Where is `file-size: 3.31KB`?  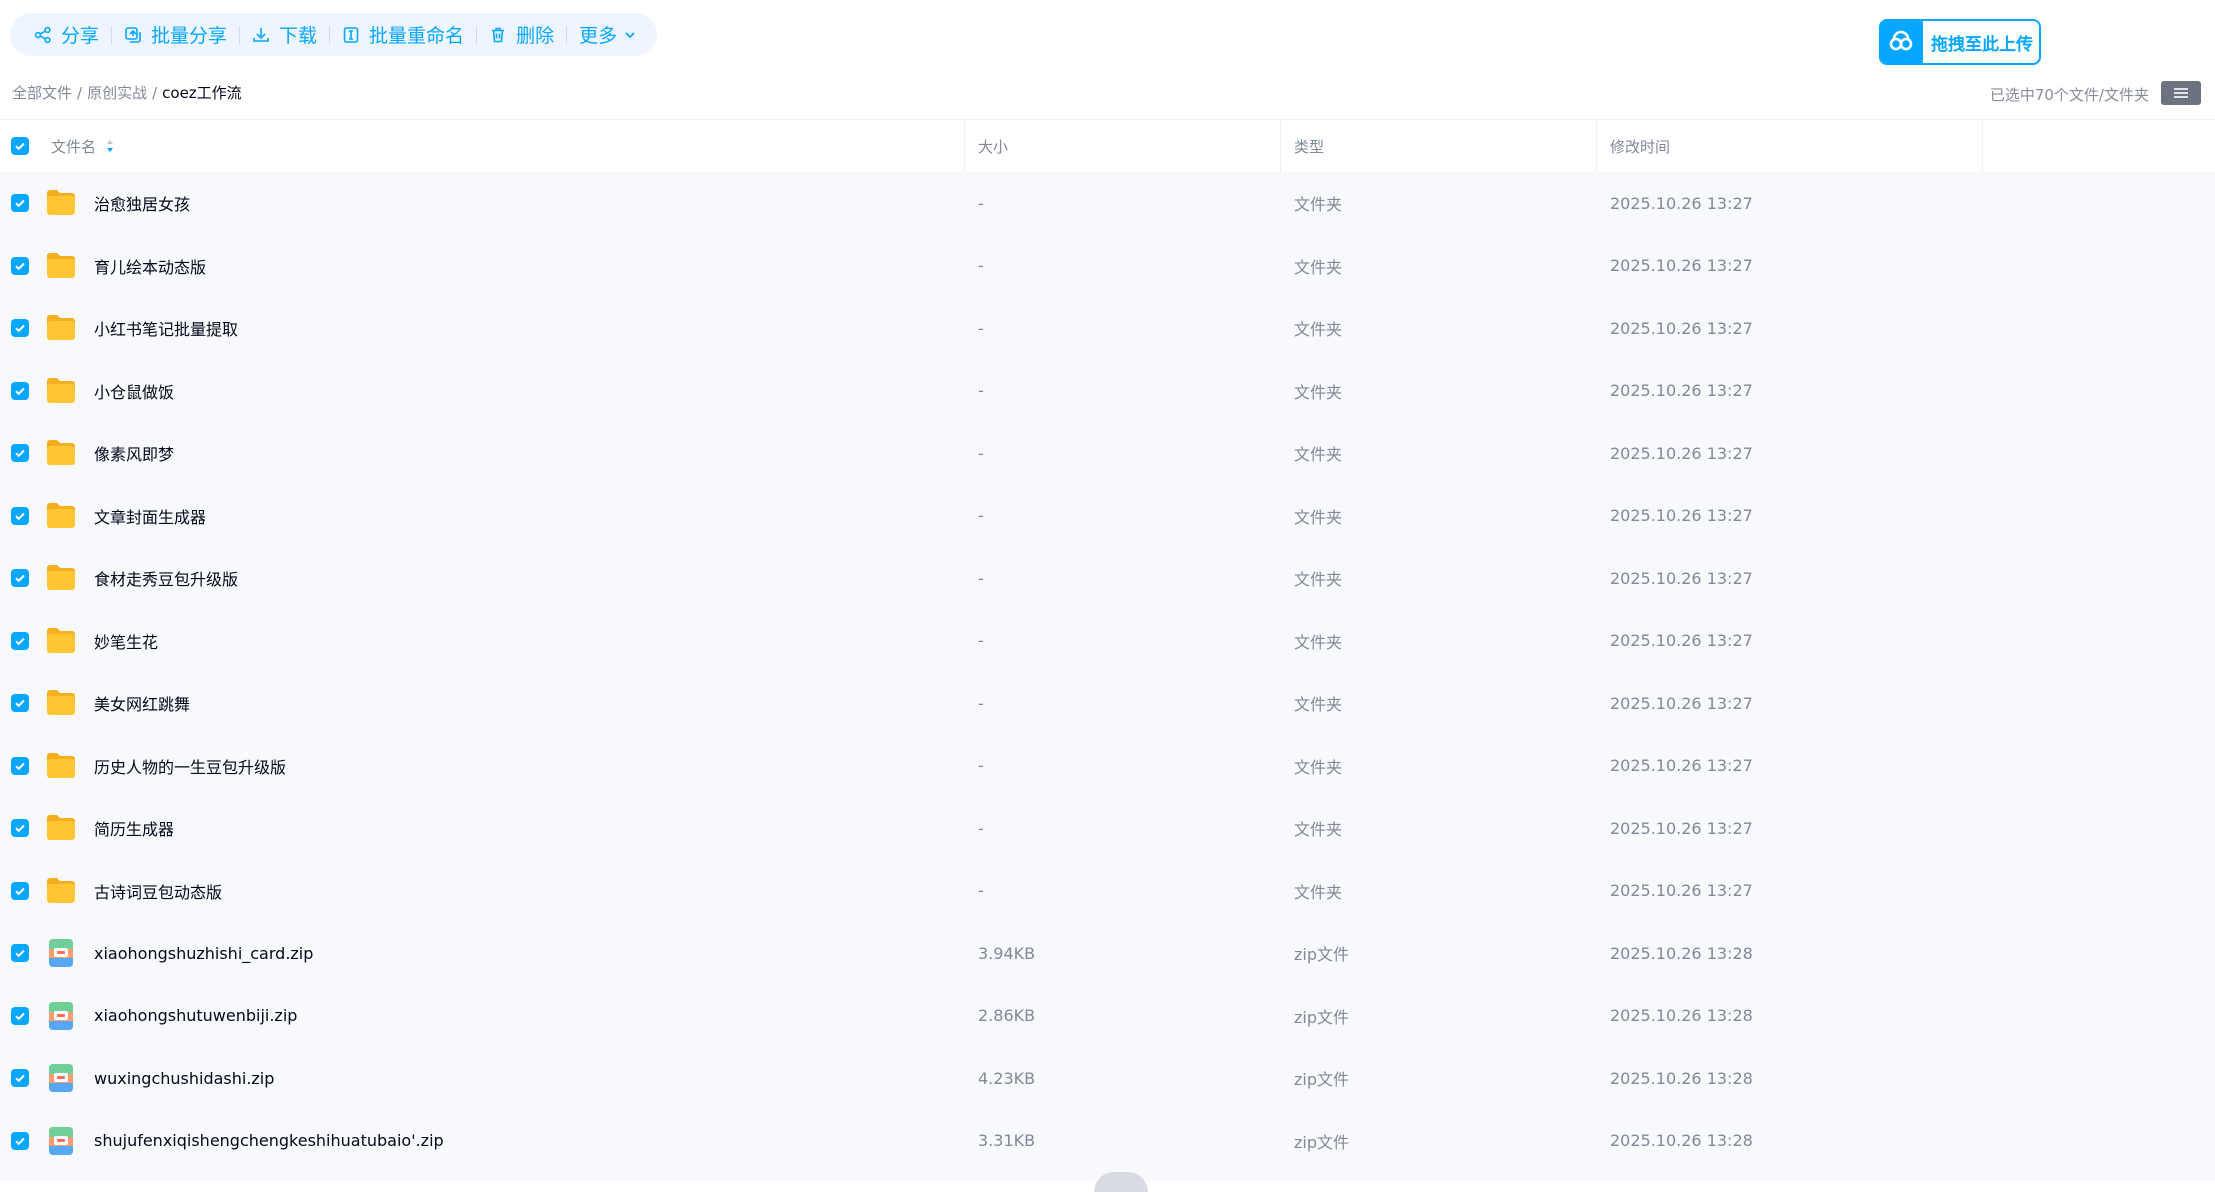 file-size: 3.31KB is located at coordinates (1007, 1140).